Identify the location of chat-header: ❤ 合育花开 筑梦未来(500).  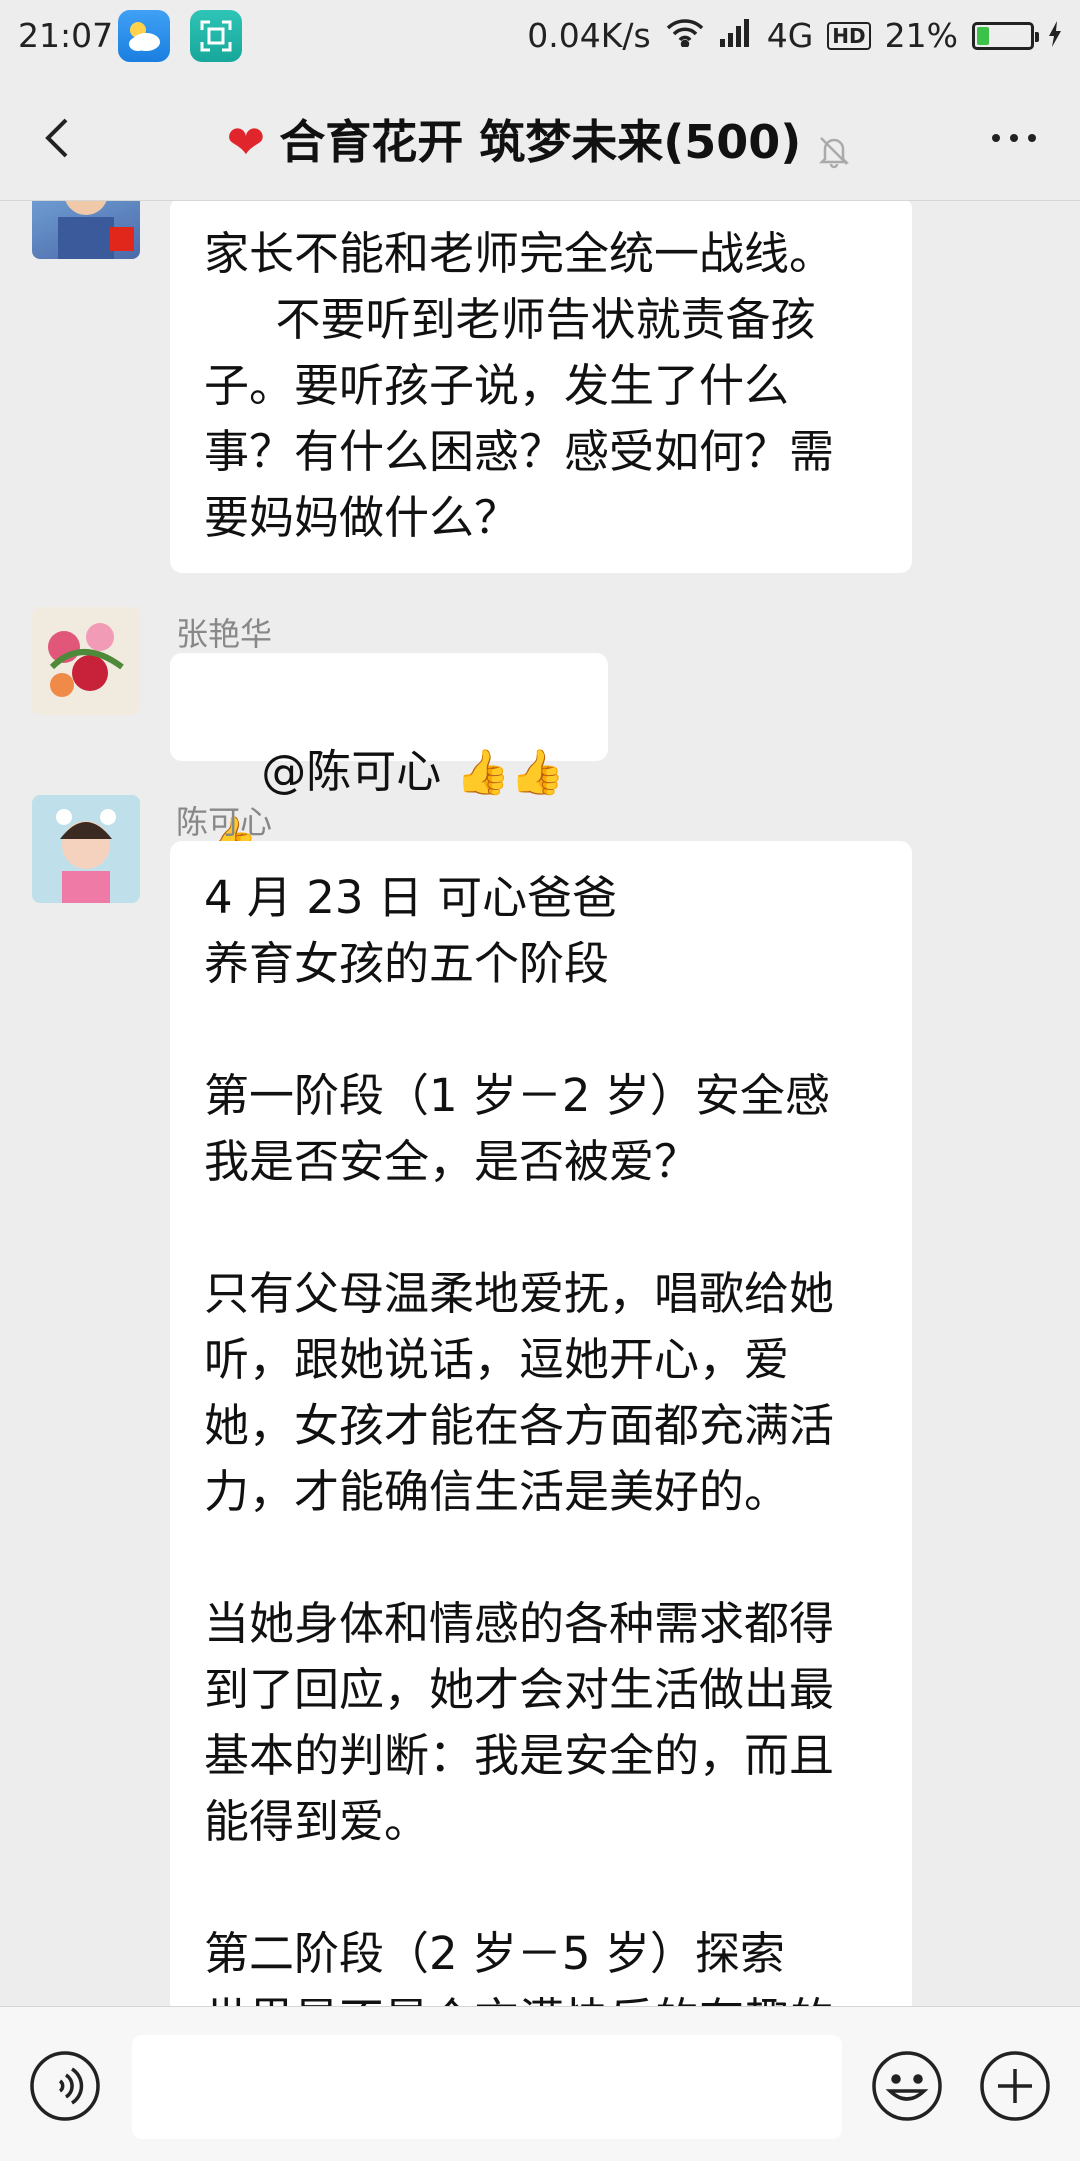
(540, 138).